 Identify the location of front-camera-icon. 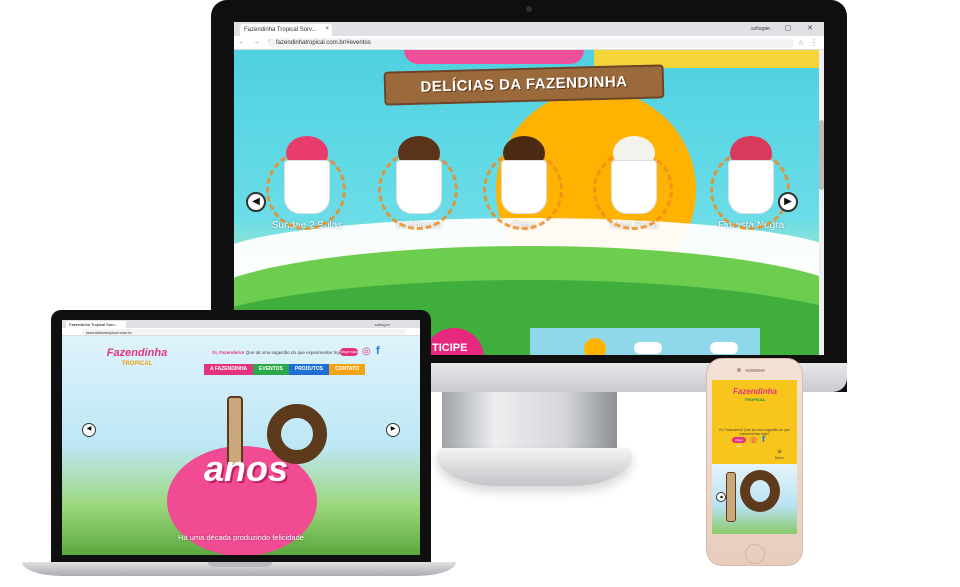
(739, 370).